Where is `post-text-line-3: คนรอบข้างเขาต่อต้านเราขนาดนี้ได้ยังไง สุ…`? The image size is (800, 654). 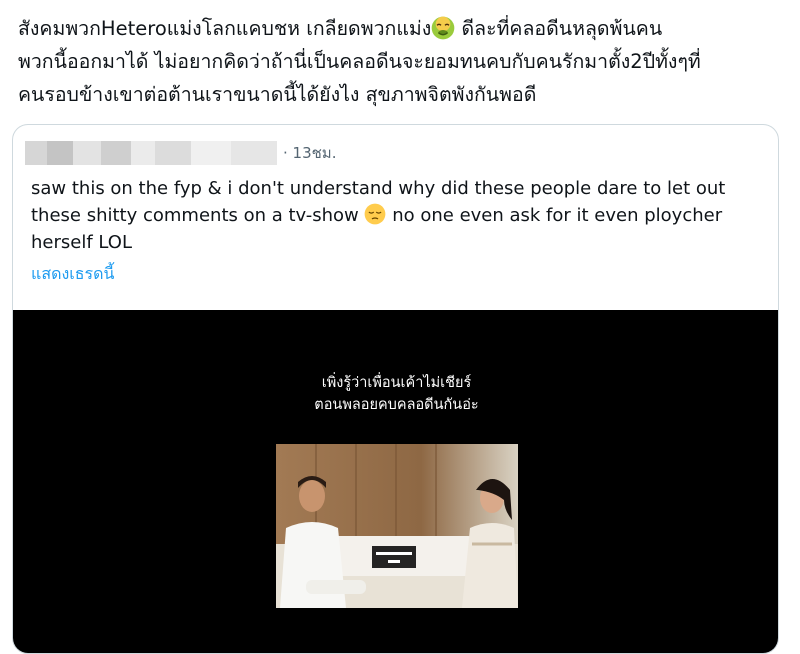
post-text-line-3: คนรอบข้างเขาต่อต้านเราขนาดนี้ได้ยังไง สุ… is located at coordinates (277, 94).